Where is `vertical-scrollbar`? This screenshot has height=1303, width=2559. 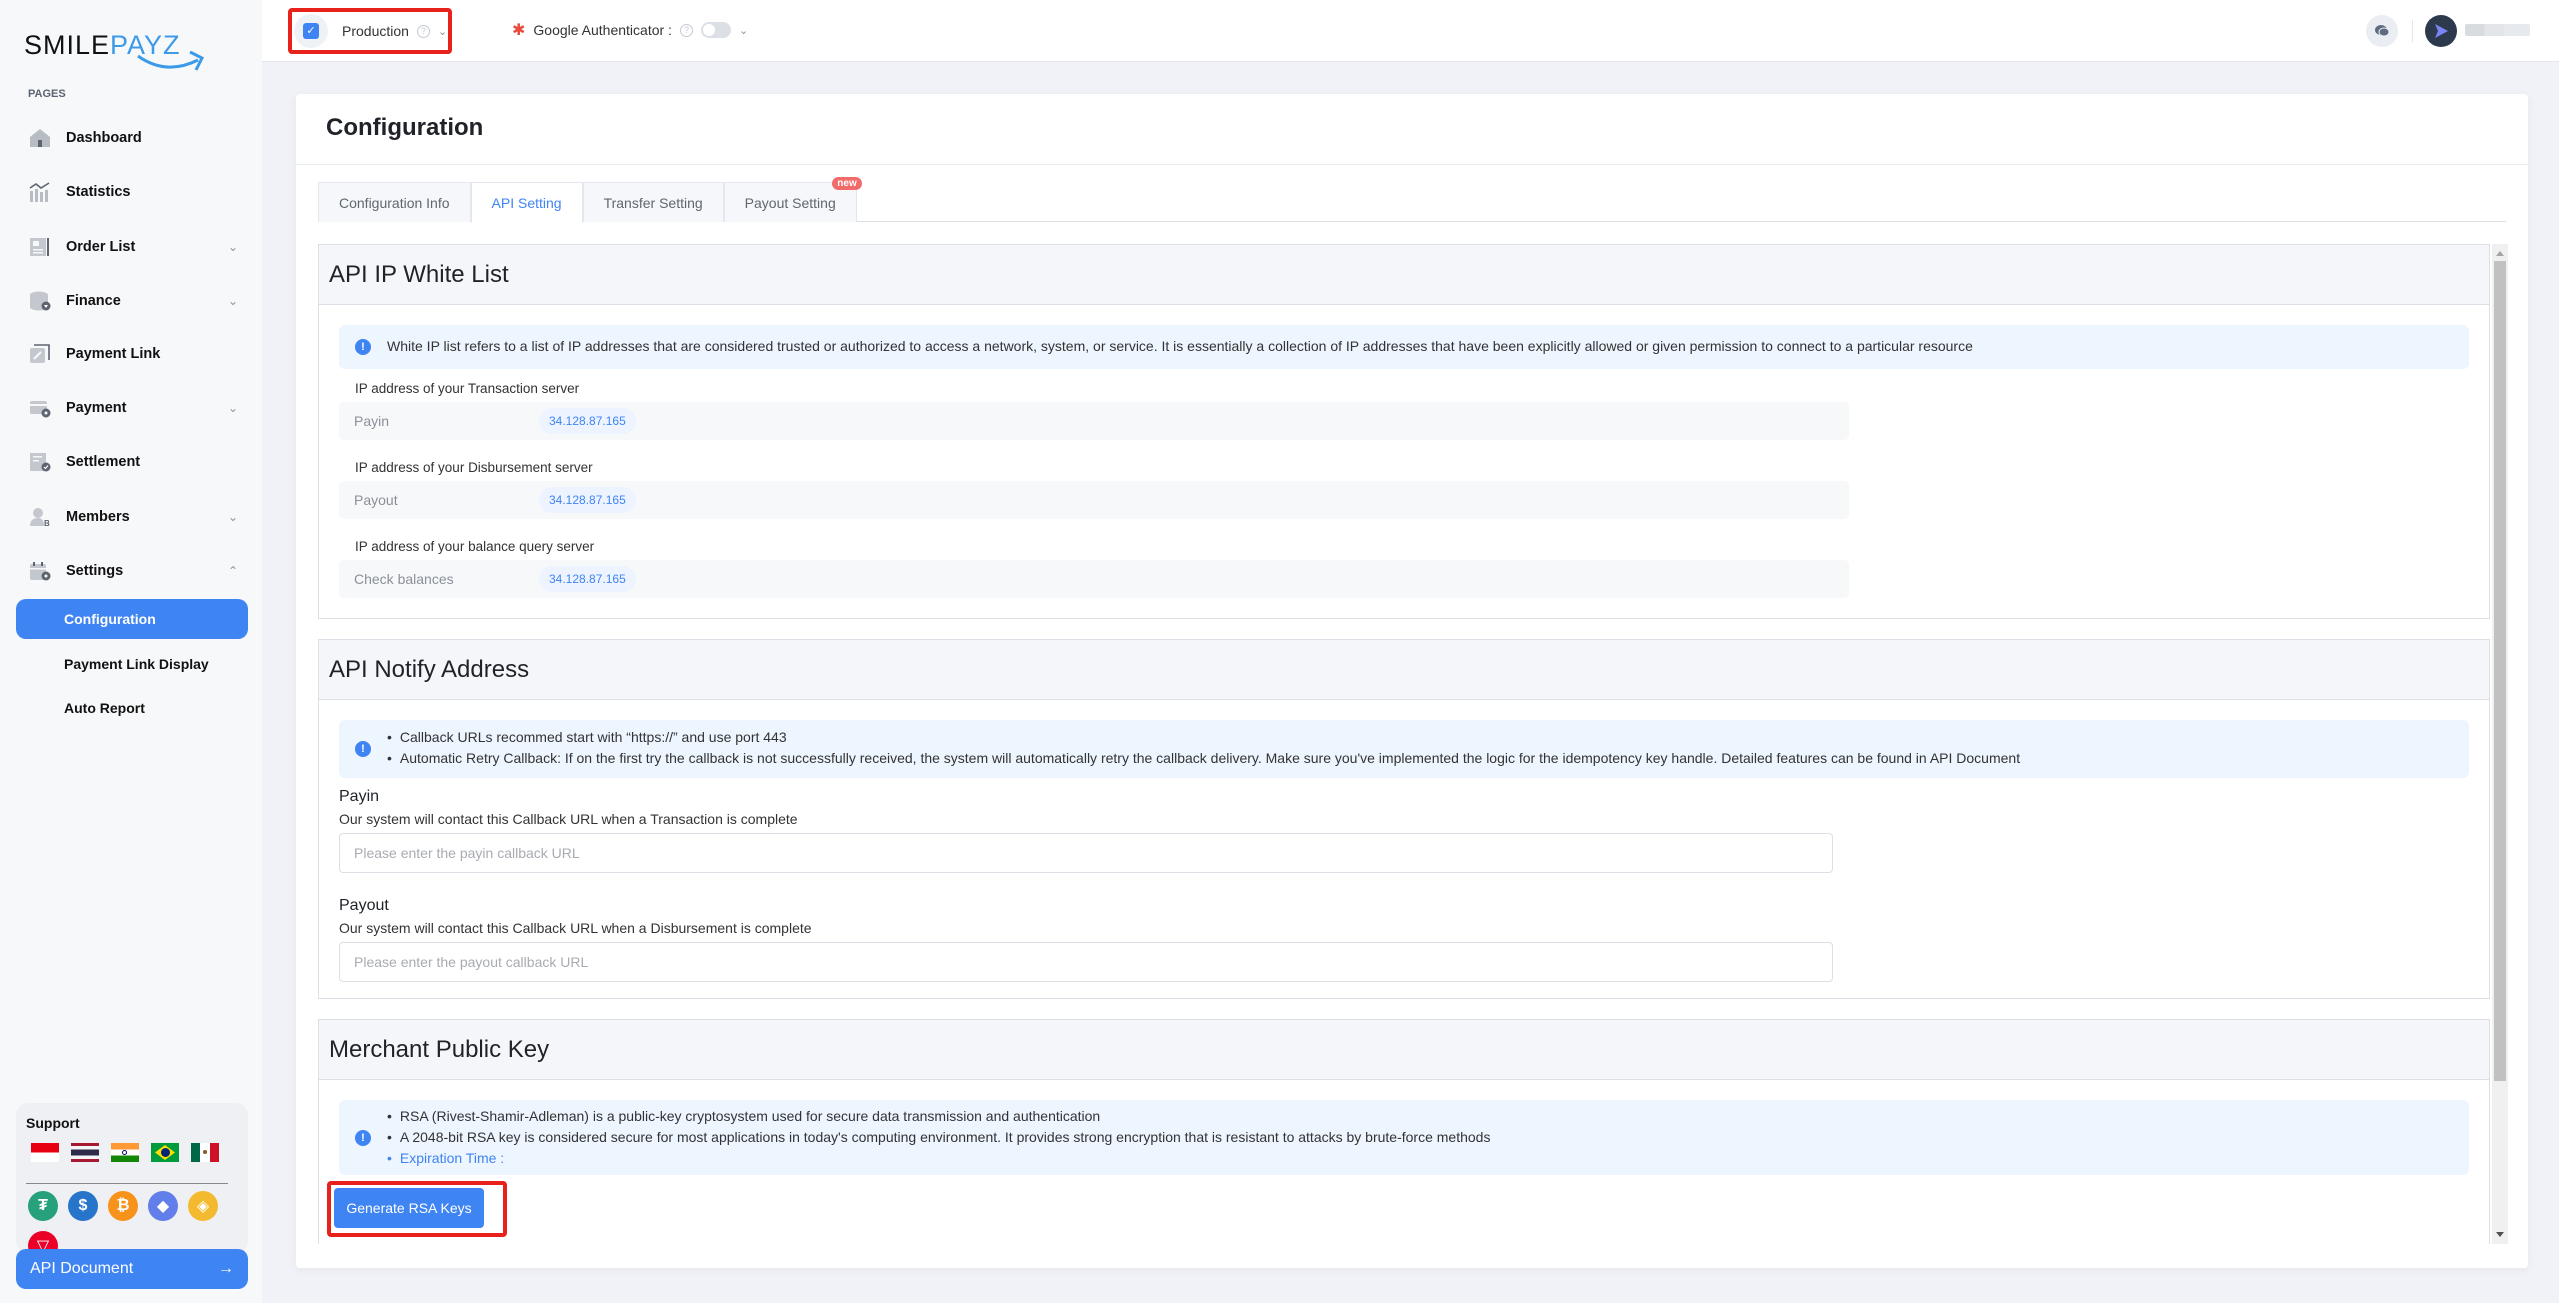 vertical-scrollbar is located at coordinates (2500, 744).